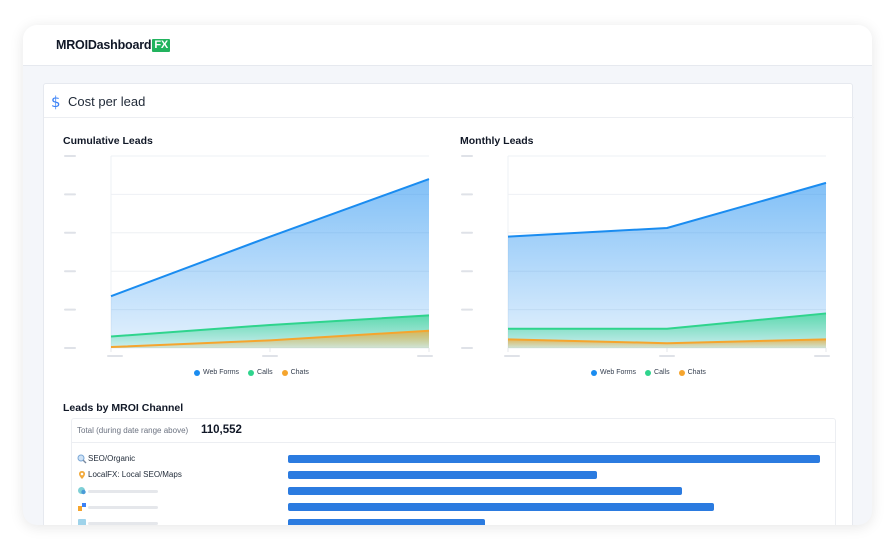 The image size is (896, 547). What do you see at coordinates (447, 45) in the screenshot?
I see `top-bar: MROIDashboard FX` at bounding box center [447, 45].